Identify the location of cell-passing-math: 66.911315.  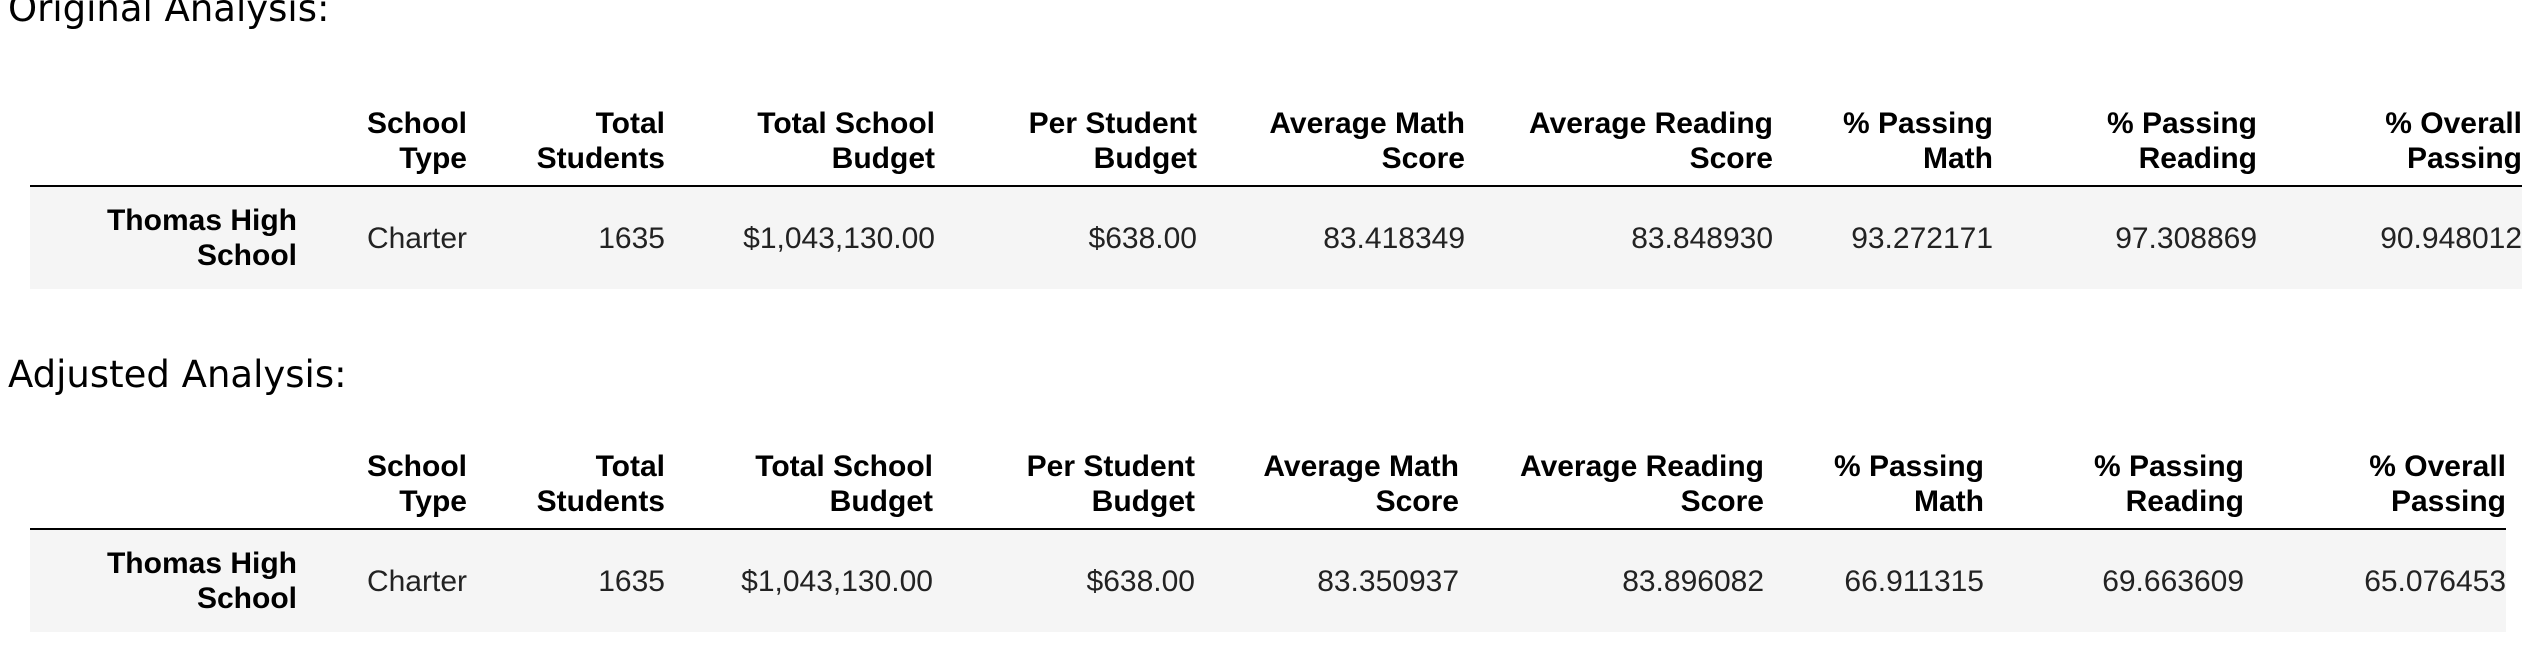
(1914, 581).